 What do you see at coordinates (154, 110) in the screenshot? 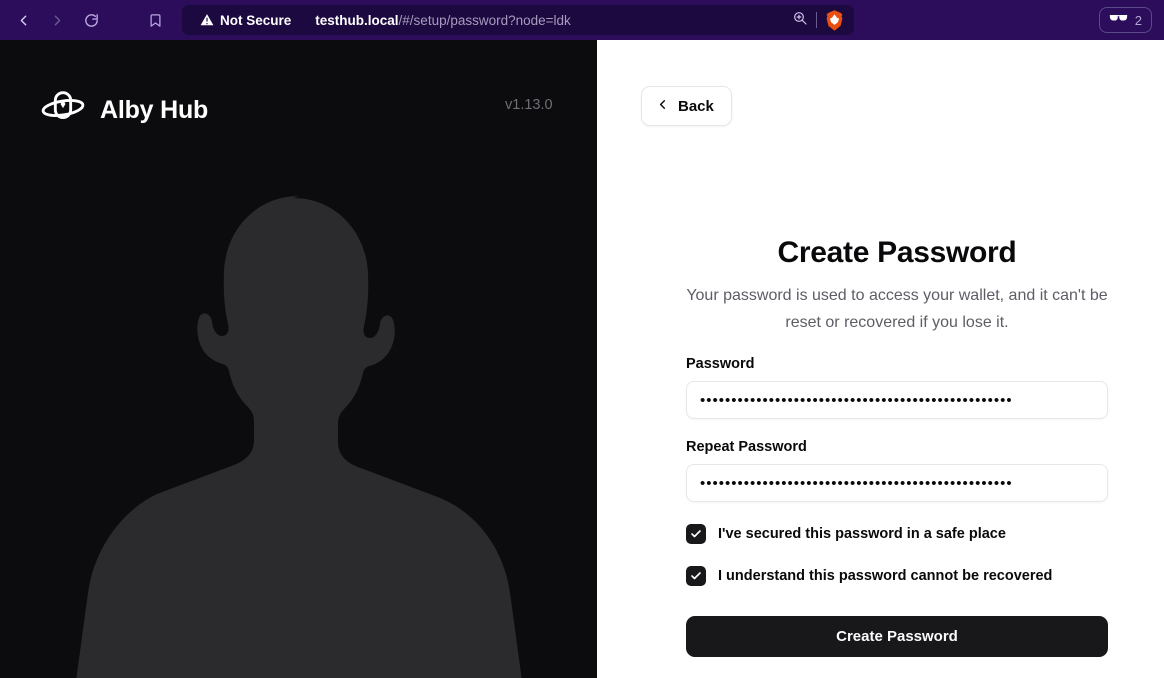
I see `brand-name: Alby Hub` at bounding box center [154, 110].